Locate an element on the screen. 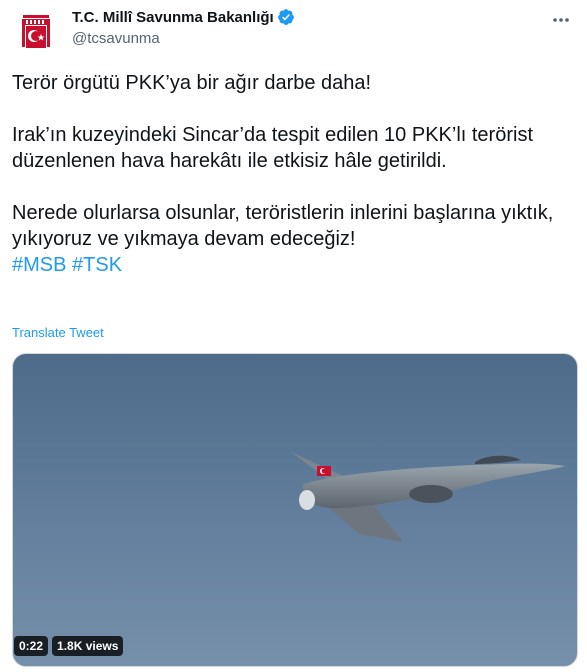  video-badges: 0:22 1.8K views is located at coordinates (69, 646).